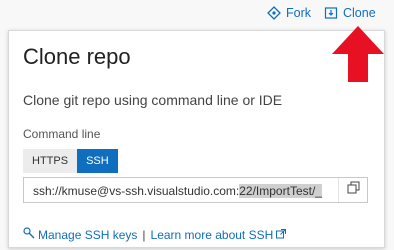  What do you see at coordinates (281, 235) in the screenshot?
I see `external-link-icon` at bounding box center [281, 235].